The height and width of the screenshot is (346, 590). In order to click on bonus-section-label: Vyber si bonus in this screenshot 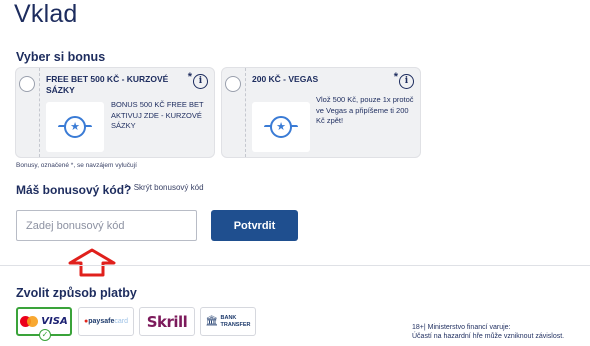, I will do `click(61, 57)`.